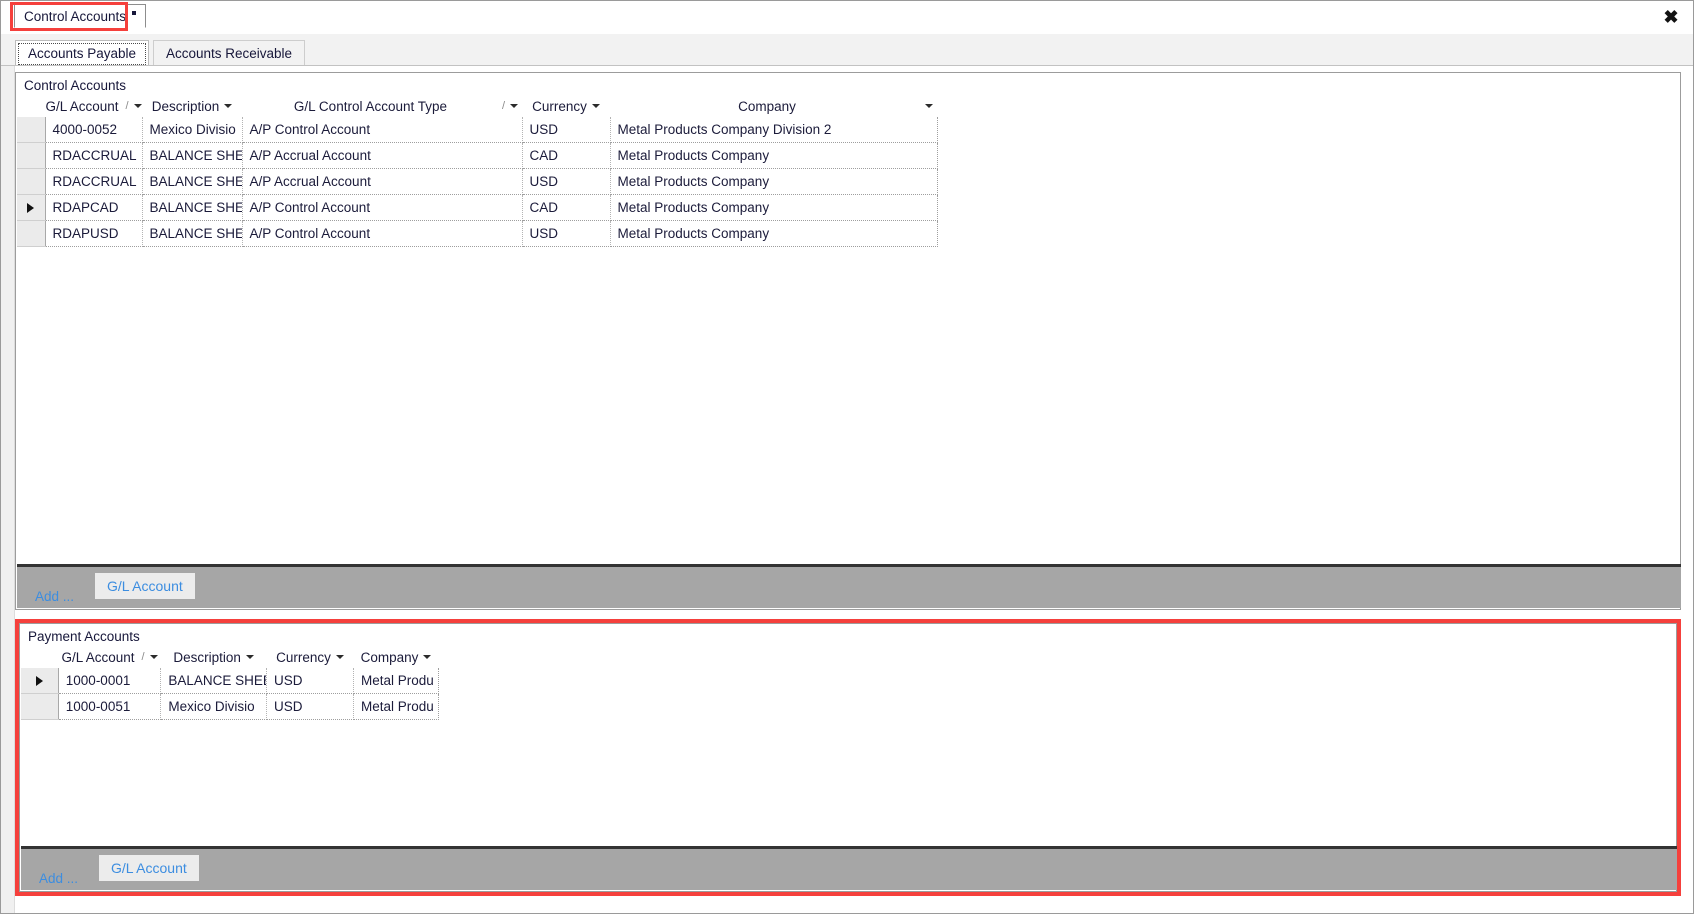 This screenshot has height=914, width=1694. I want to click on window-titlebar: Control Accounts ✖, so click(847, 18).